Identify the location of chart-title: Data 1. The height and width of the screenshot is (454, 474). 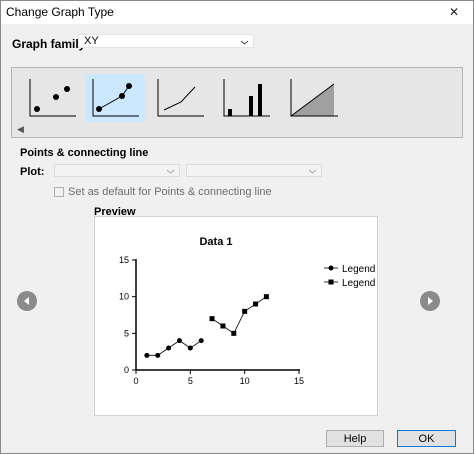
(215, 242).